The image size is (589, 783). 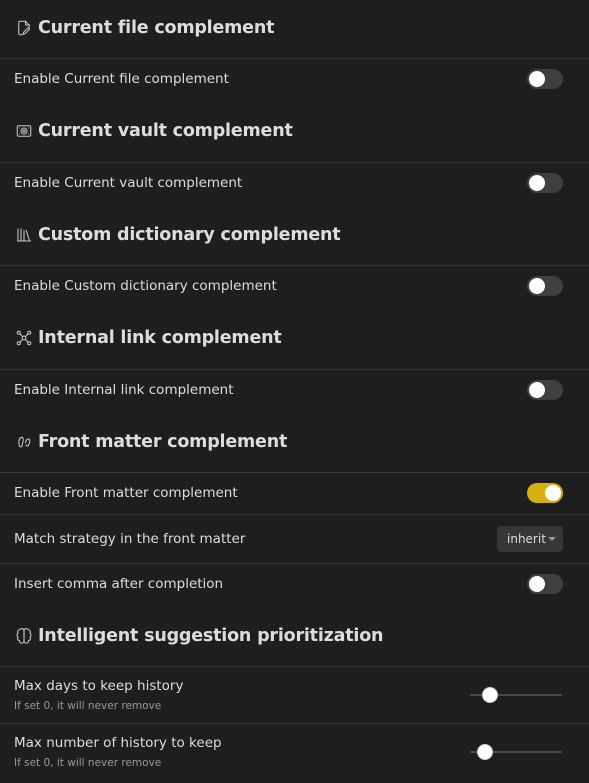 What do you see at coordinates (165, 131) in the screenshot?
I see `section-title: Current vault complement` at bounding box center [165, 131].